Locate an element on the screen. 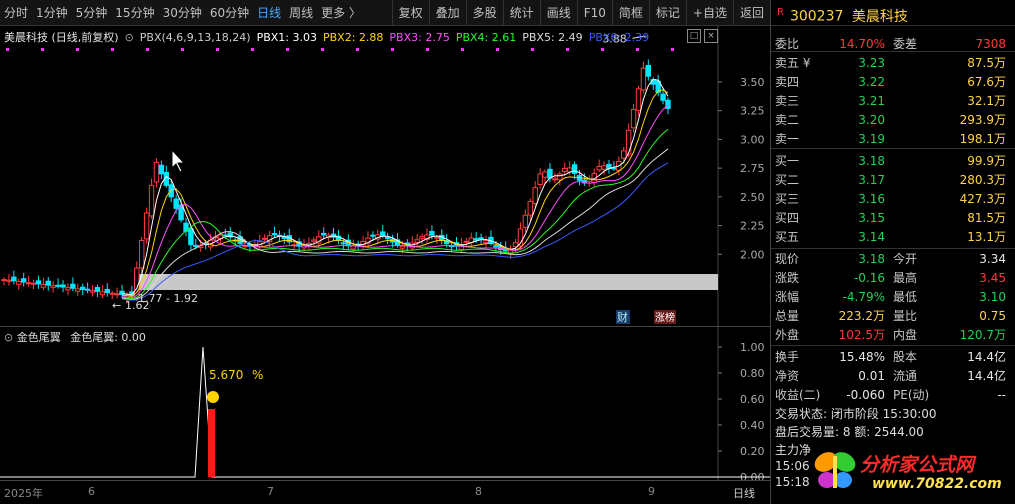 Image resolution: width=1015 pixels, height=504 pixels. period-tab-8: 更多 〉 is located at coordinates (341, 12).